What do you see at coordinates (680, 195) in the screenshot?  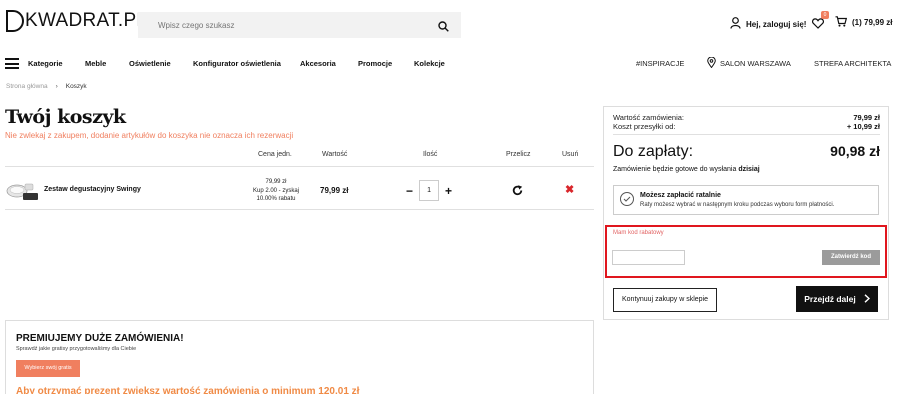 I see `installments-title: Możesz zapłacić ratalnie` at bounding box center [680, 195].